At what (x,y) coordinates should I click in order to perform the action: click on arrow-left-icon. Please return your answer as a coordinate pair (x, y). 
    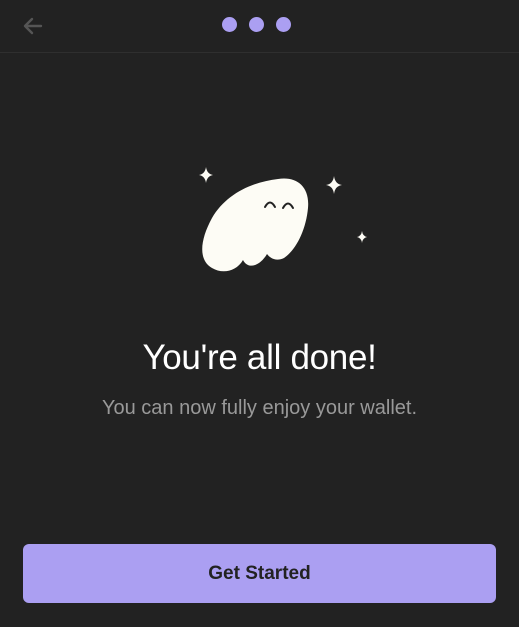
    Looking at the image, I should click on (33, 26).